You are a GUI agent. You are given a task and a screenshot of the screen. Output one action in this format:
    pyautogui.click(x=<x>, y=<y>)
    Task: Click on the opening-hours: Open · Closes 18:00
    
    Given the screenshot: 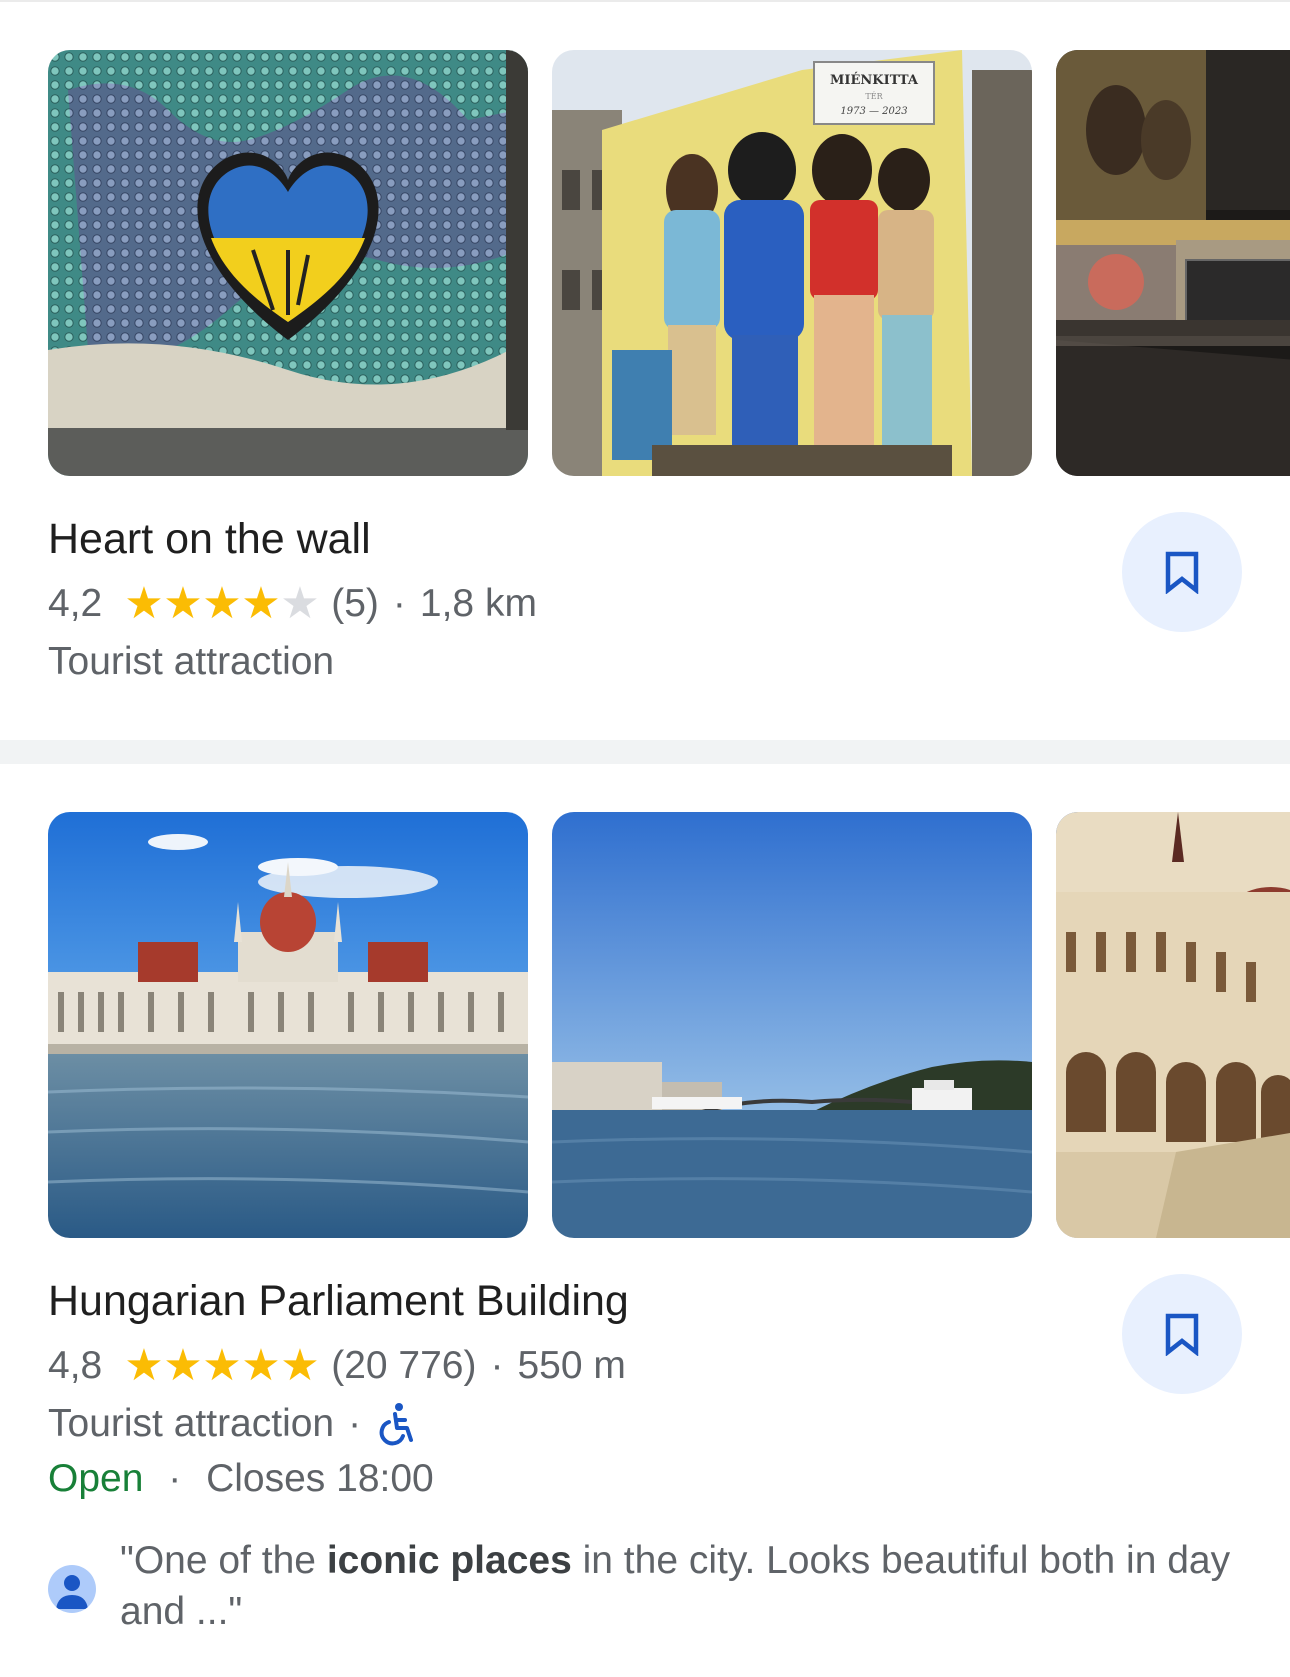 What is the action you would take?
    pyautogui.click(x=241, y=1479)
    